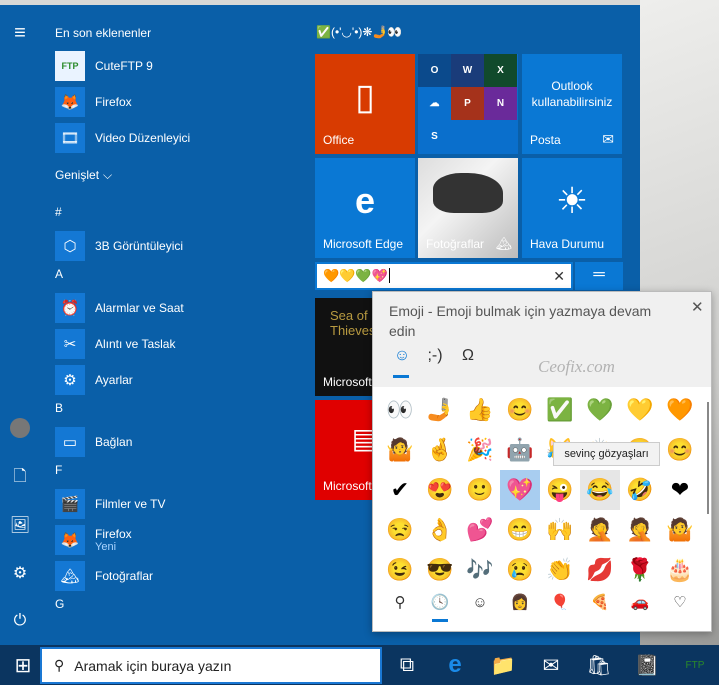 Image resolution: width=719 pixels, height=685 pixels. Describe the element at coordinates (600, 490) in the screenshot. I see `emoji-cell: 😂` at that location.